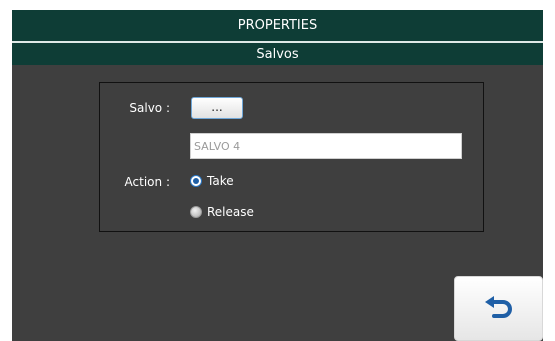  I want to click on action-release-label: Release, so click(230, 212).